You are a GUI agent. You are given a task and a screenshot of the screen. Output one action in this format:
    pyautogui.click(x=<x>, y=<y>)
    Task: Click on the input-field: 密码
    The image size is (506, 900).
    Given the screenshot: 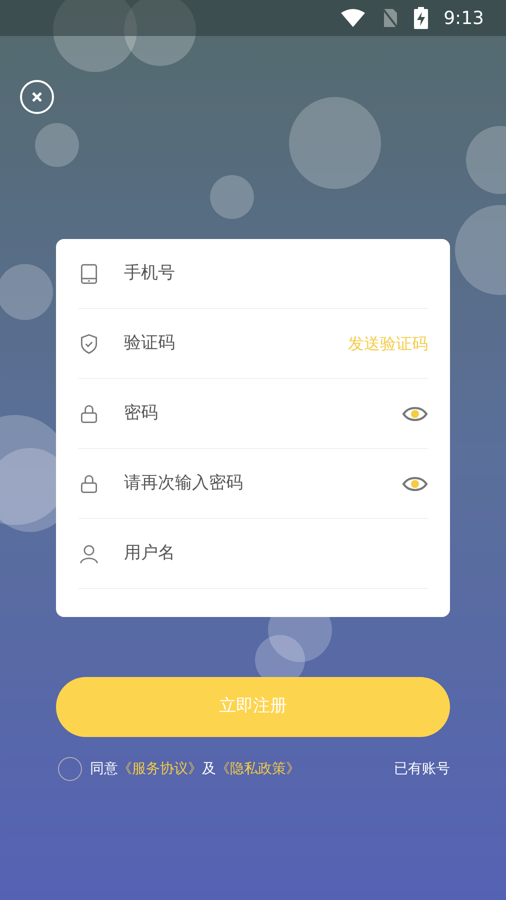 What is the action you would take?
    pyautogui.click(x=251, y=413)
    